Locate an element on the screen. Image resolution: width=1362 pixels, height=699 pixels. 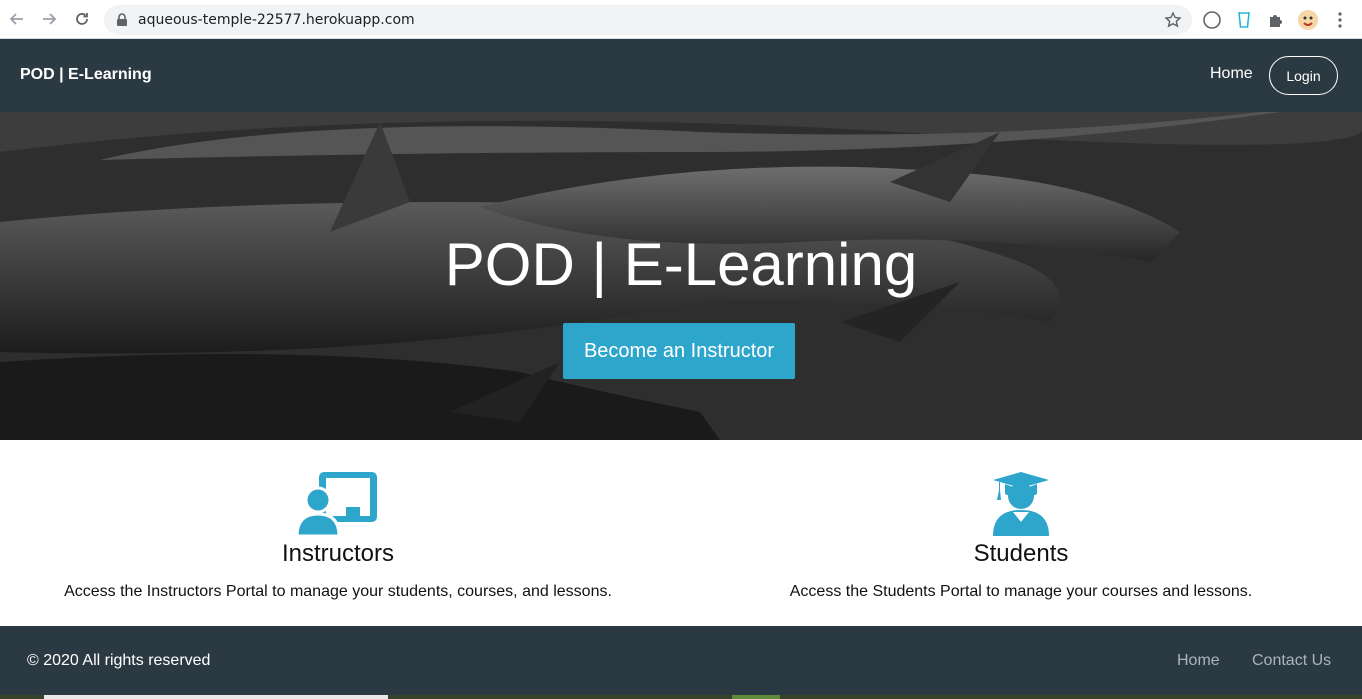
site-navbar: POD | E-Learning Home Login is located at coordinates (681, 75).